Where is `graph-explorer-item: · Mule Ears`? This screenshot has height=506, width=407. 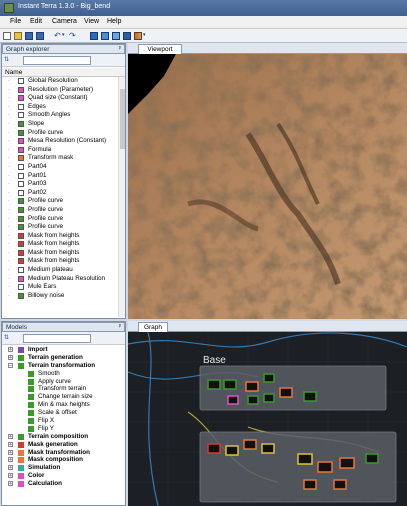 graph-explorer-item: · Mule Ears is located at coordinates (60, 287).